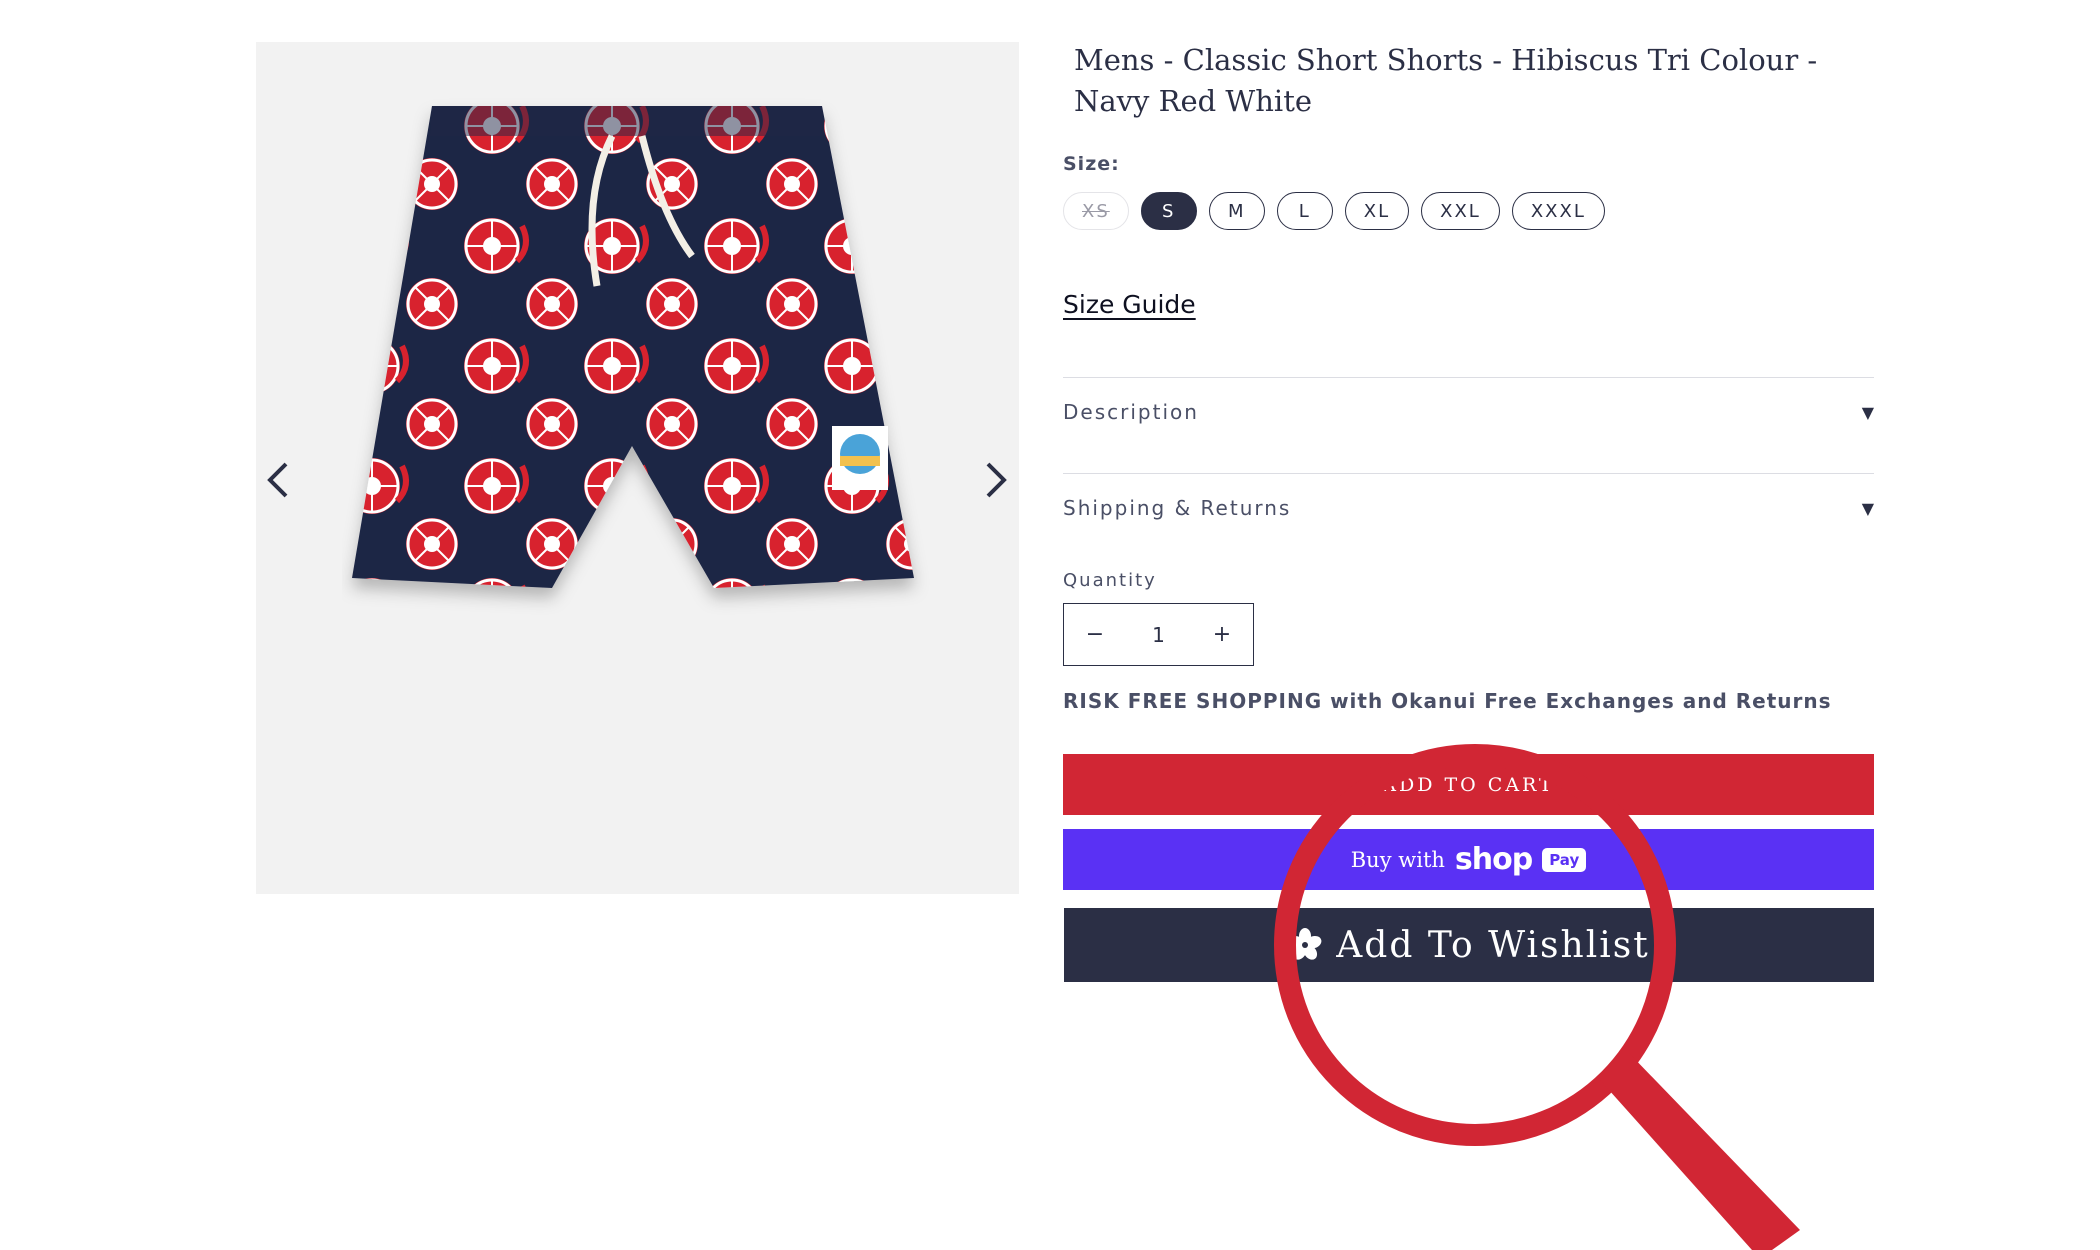 This screenshot has width=2100, height=1250. Describe the element at coordinates (1564, 859) in the screenshot. I see `pay-badge: Pay` at that location.